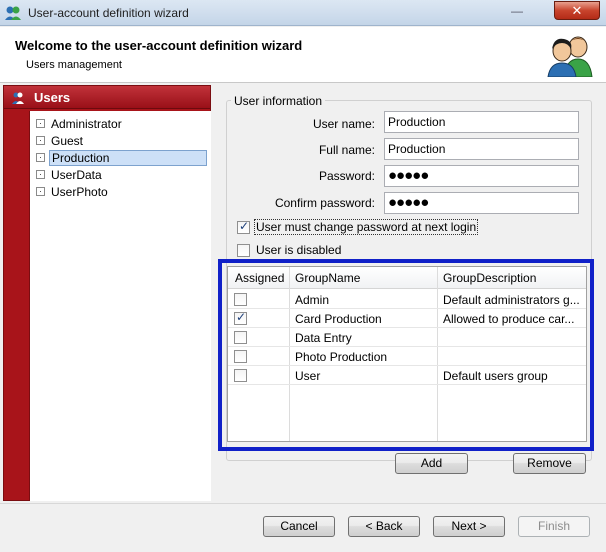 The height and width of the screenshot is (552, 606). Describe the element at coordinates (343, 124) in the screenshot. I see `username-label: User name:` at that location.